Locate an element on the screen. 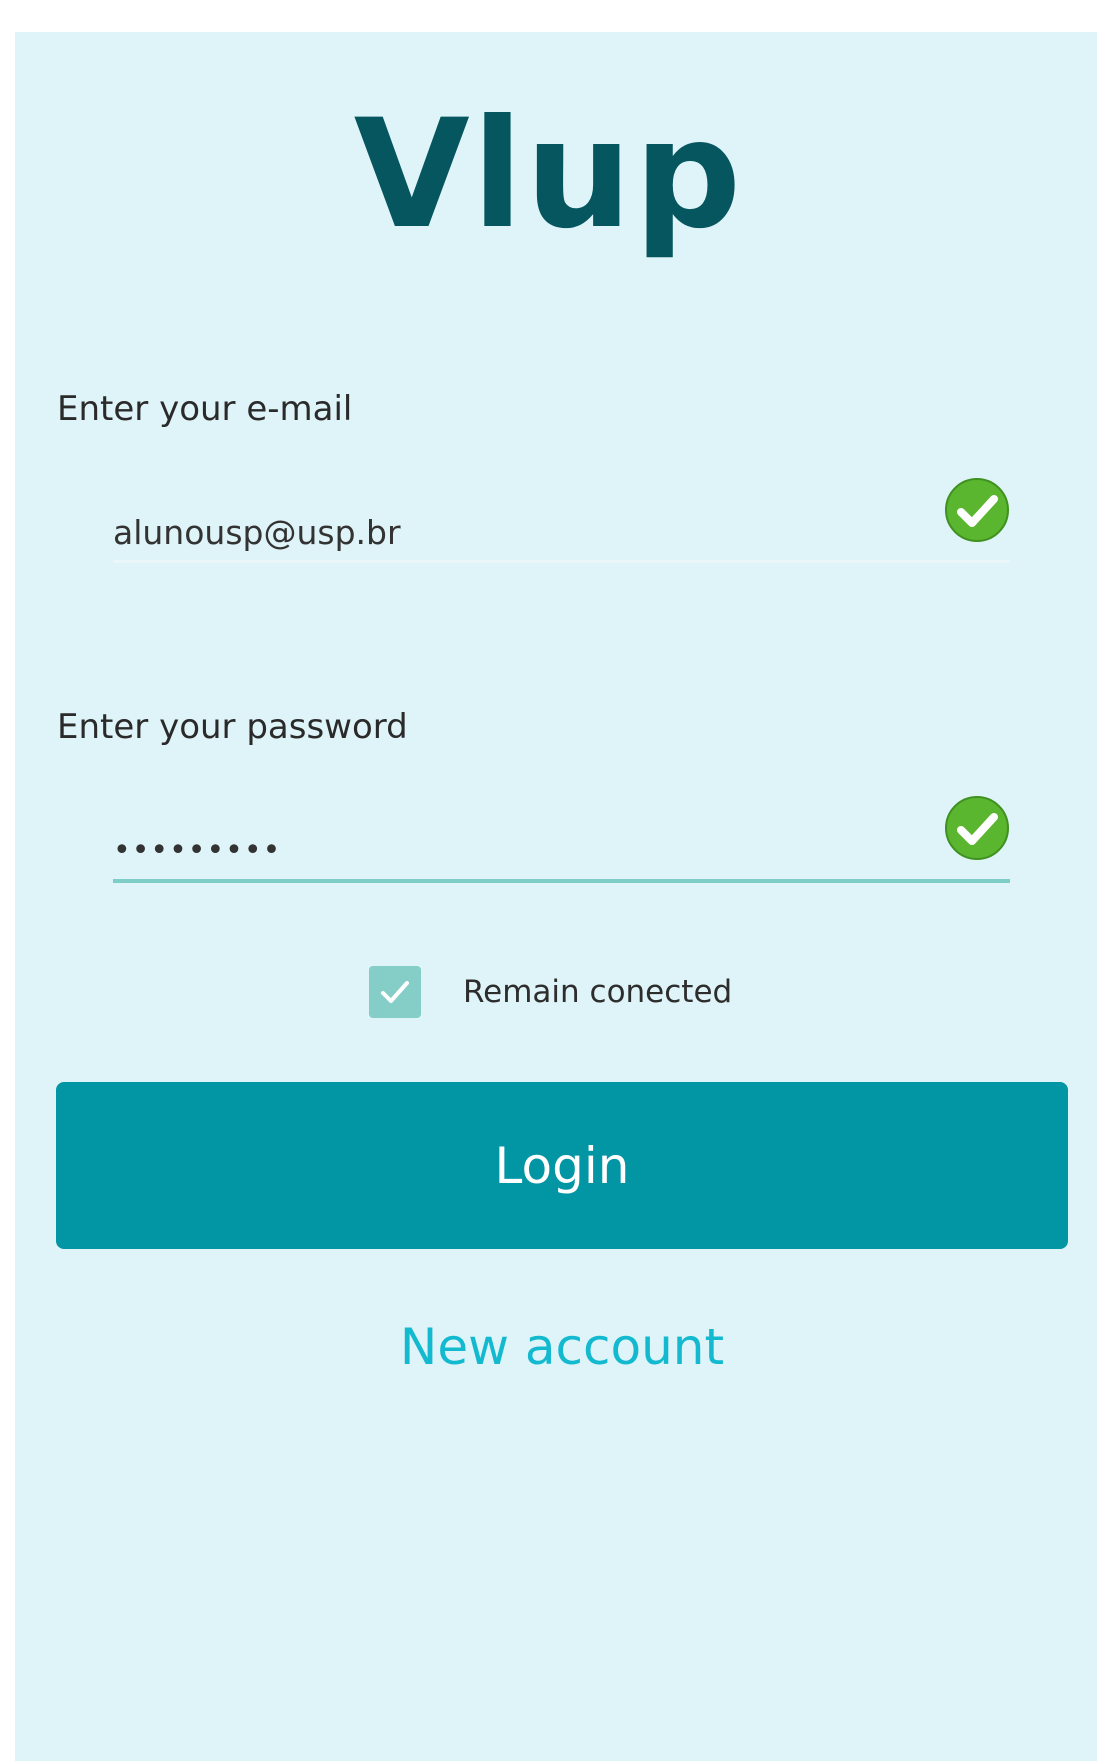 The width and height of the screenshot is (1097, 1761). checkmark-icon is located at coordinates (395, 992).